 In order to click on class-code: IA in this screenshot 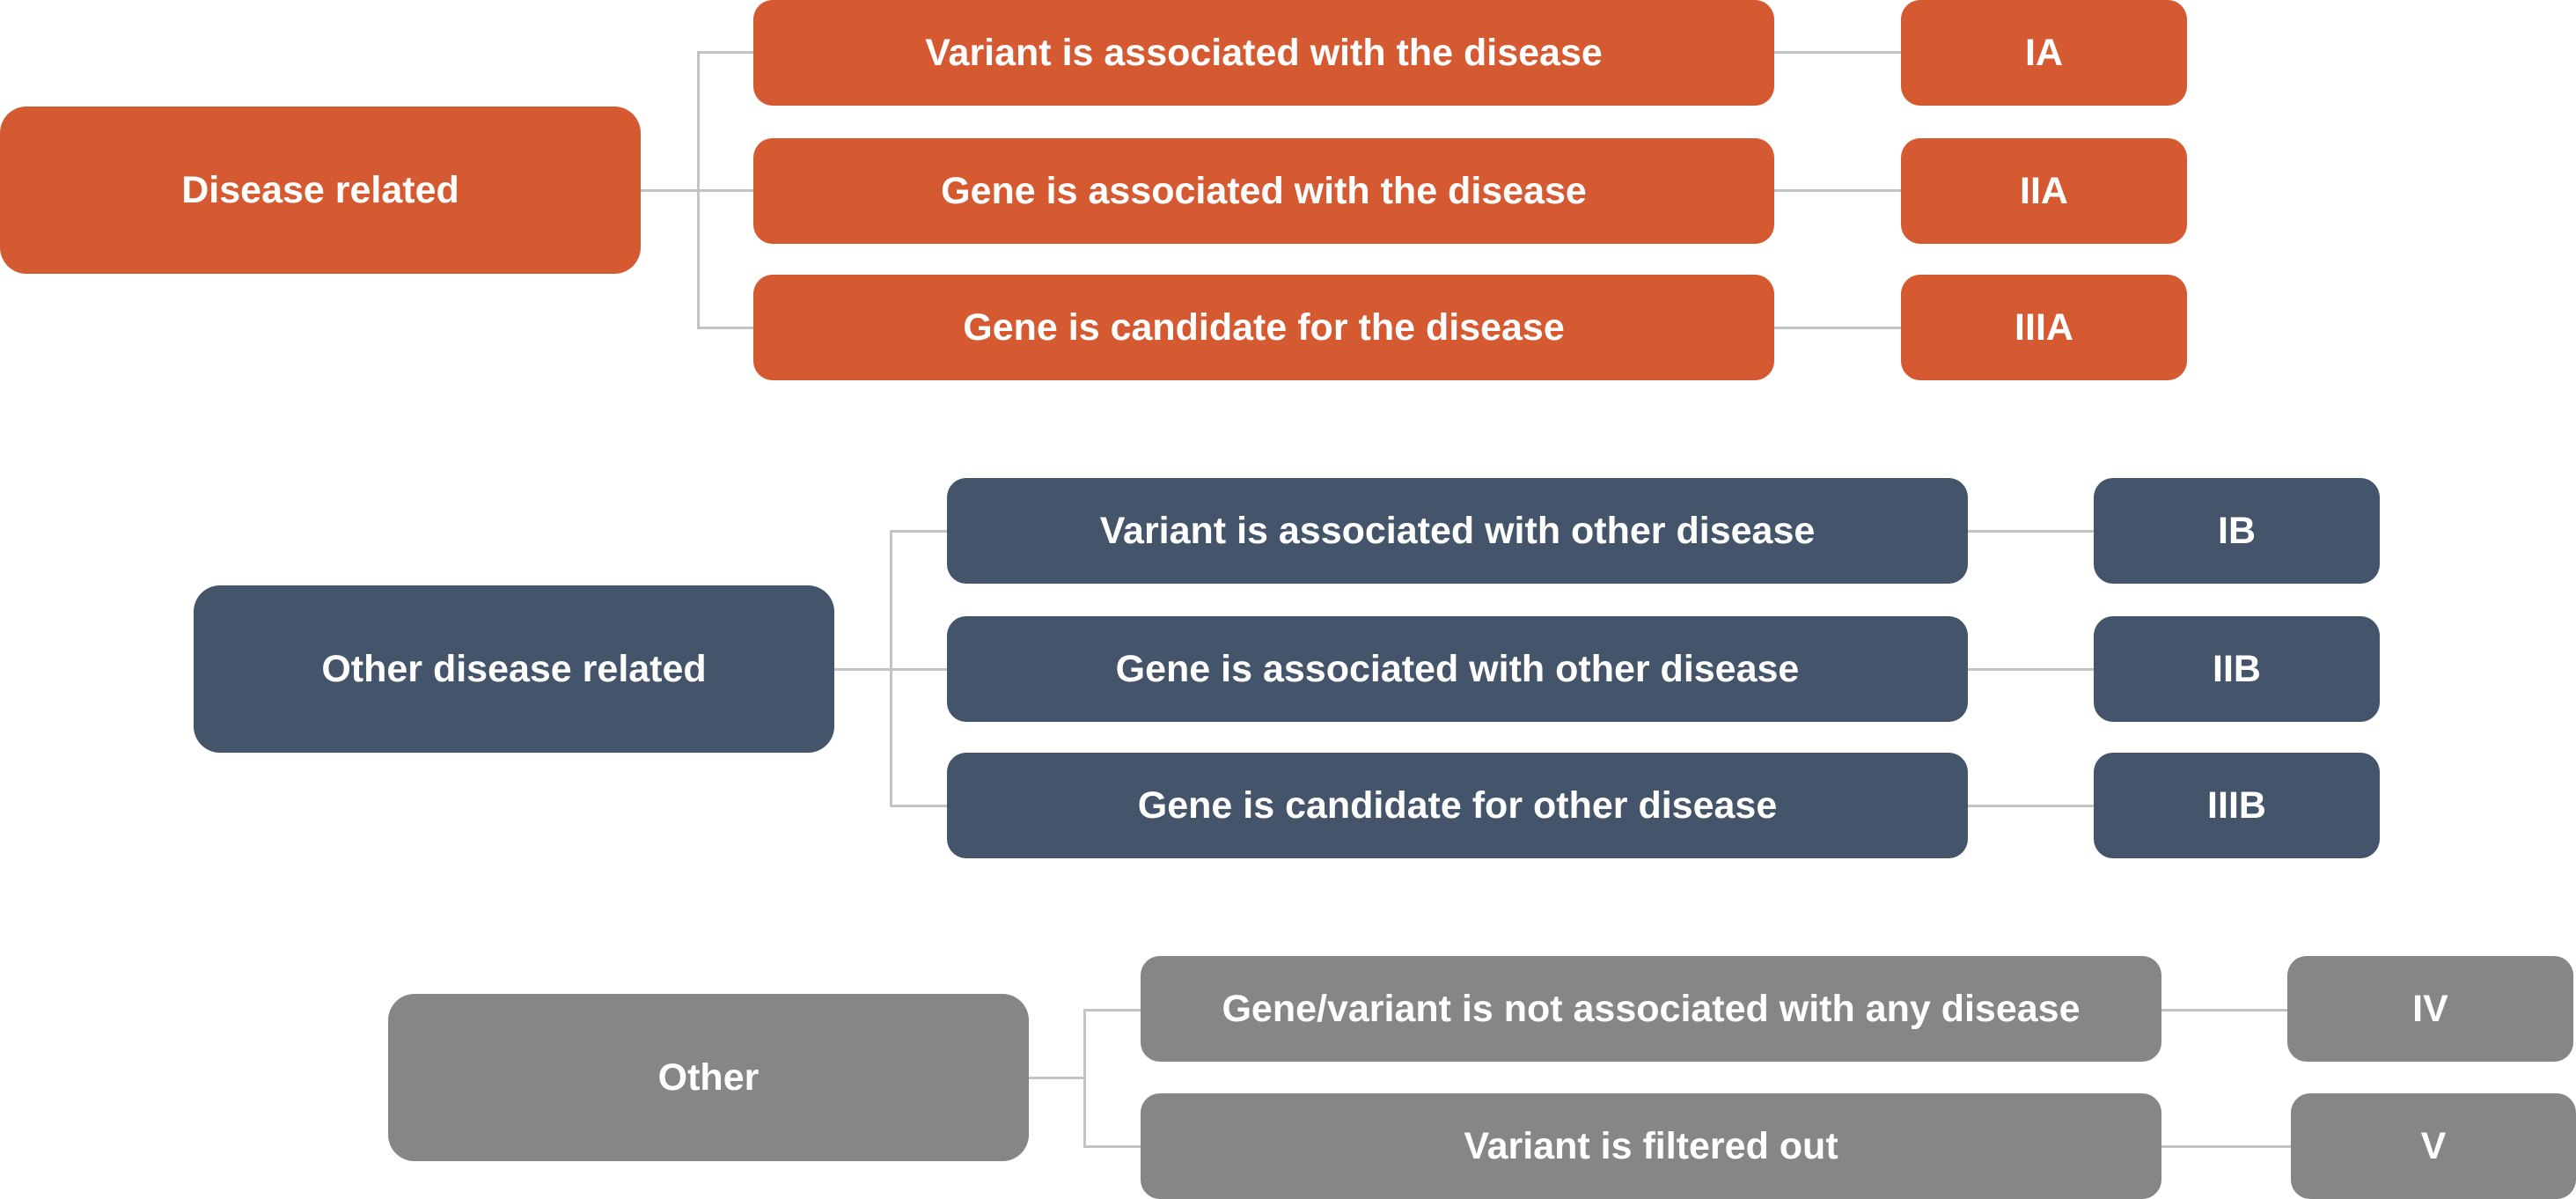, I will do `click(2044, 52)`.